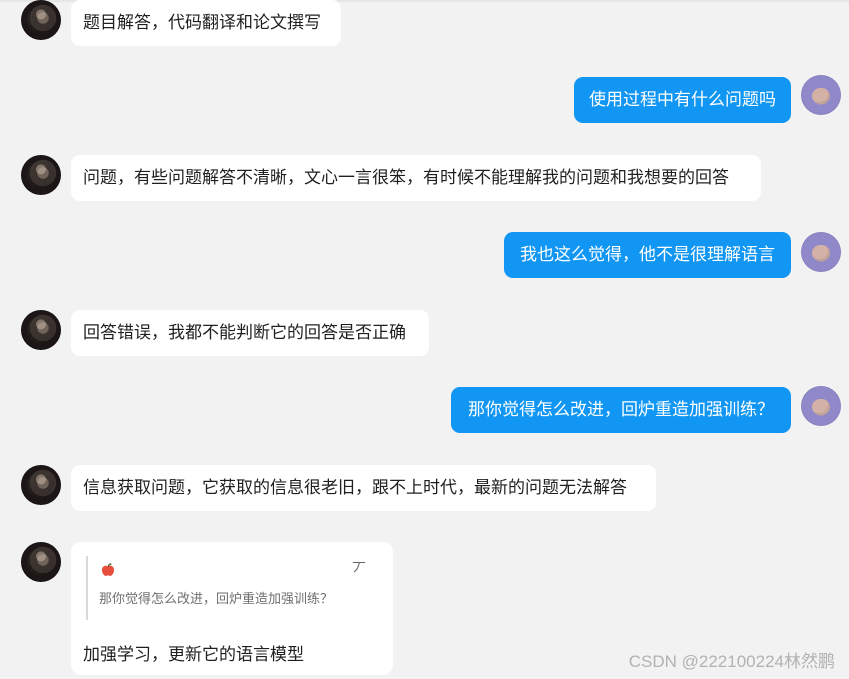 The image size is (849, 679). I want to click on copy-icon: 丆, so click(359, 569).